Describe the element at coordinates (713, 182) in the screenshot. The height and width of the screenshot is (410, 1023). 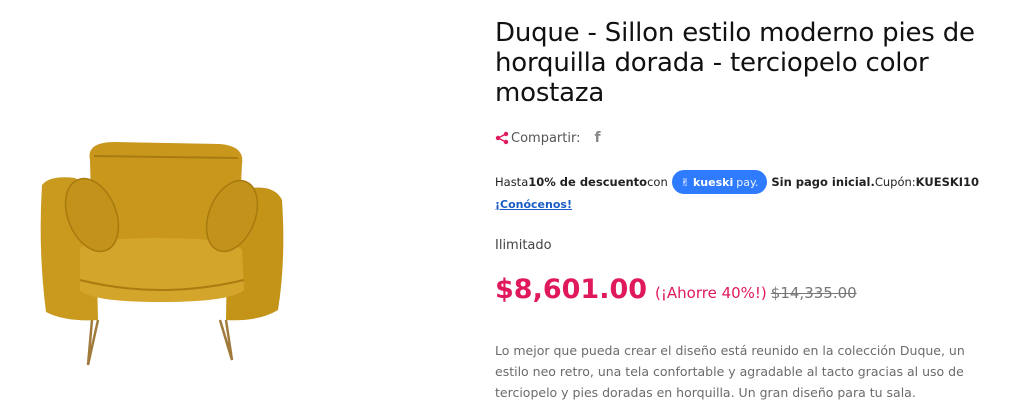
I see `kueski-brand-main: kueski` at that location.